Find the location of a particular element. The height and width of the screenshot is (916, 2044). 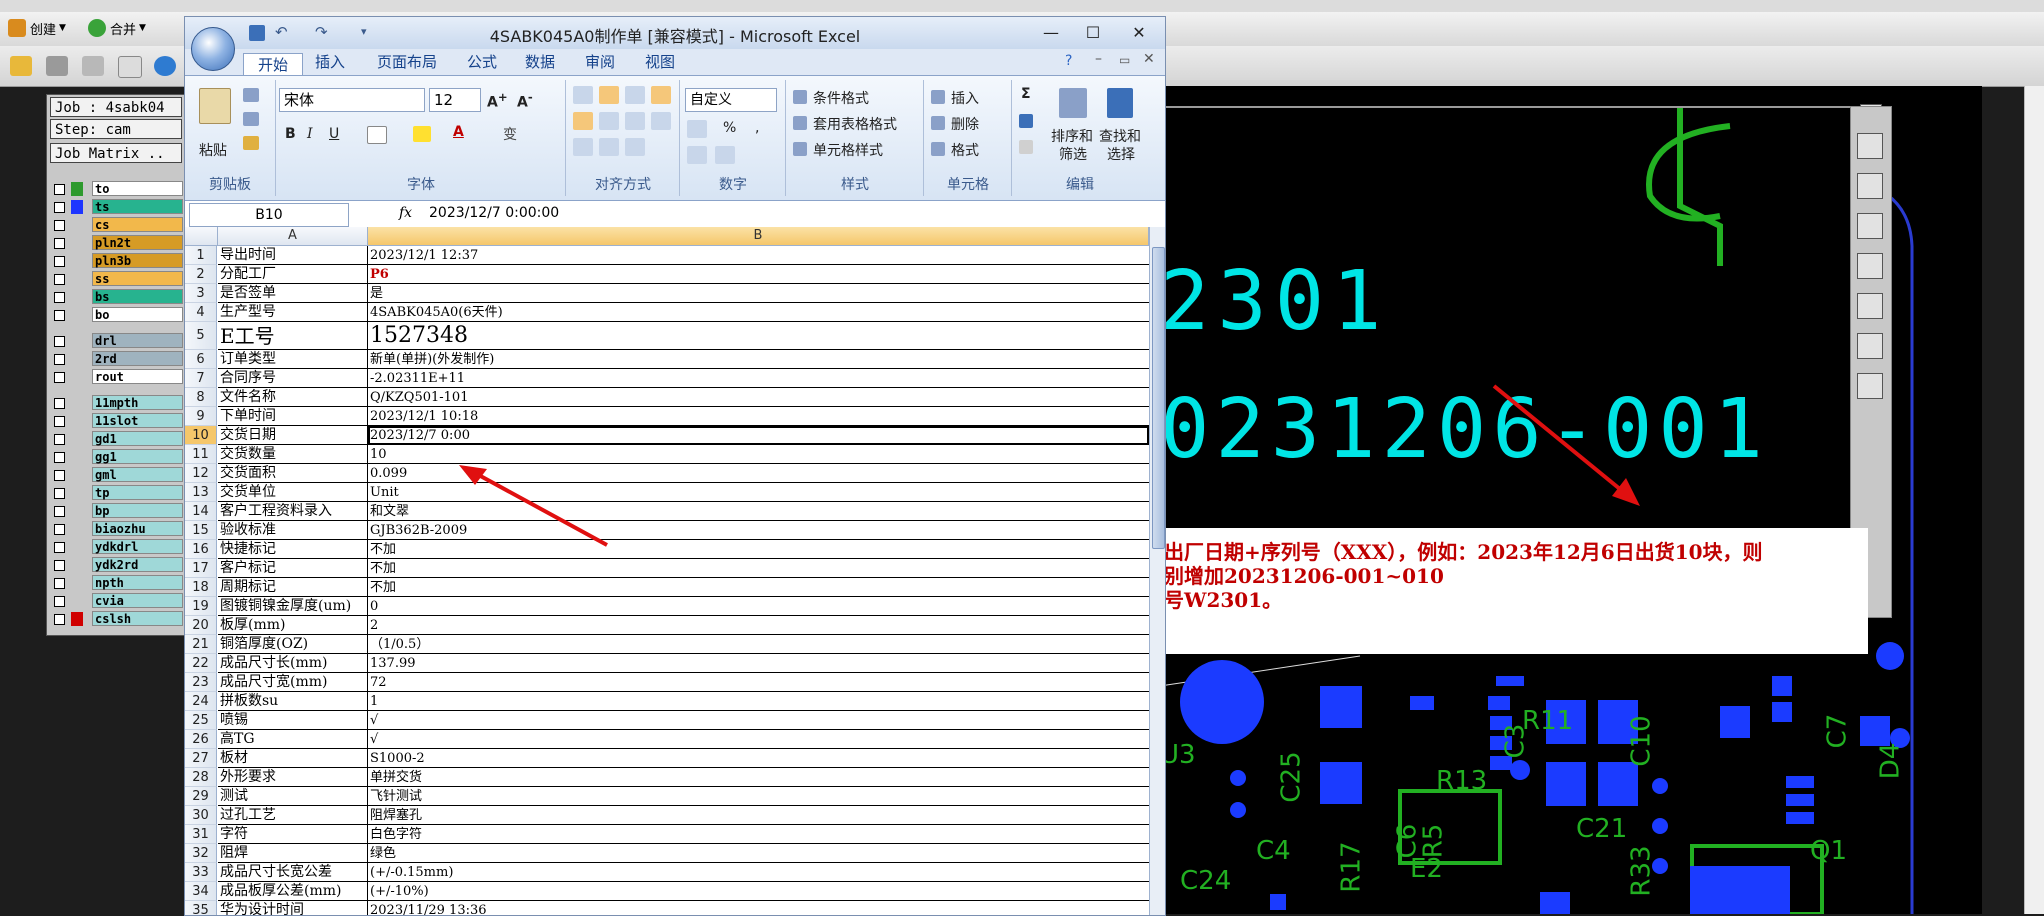

cell-b: 单拼交货 is located at coordinates (758, 777).